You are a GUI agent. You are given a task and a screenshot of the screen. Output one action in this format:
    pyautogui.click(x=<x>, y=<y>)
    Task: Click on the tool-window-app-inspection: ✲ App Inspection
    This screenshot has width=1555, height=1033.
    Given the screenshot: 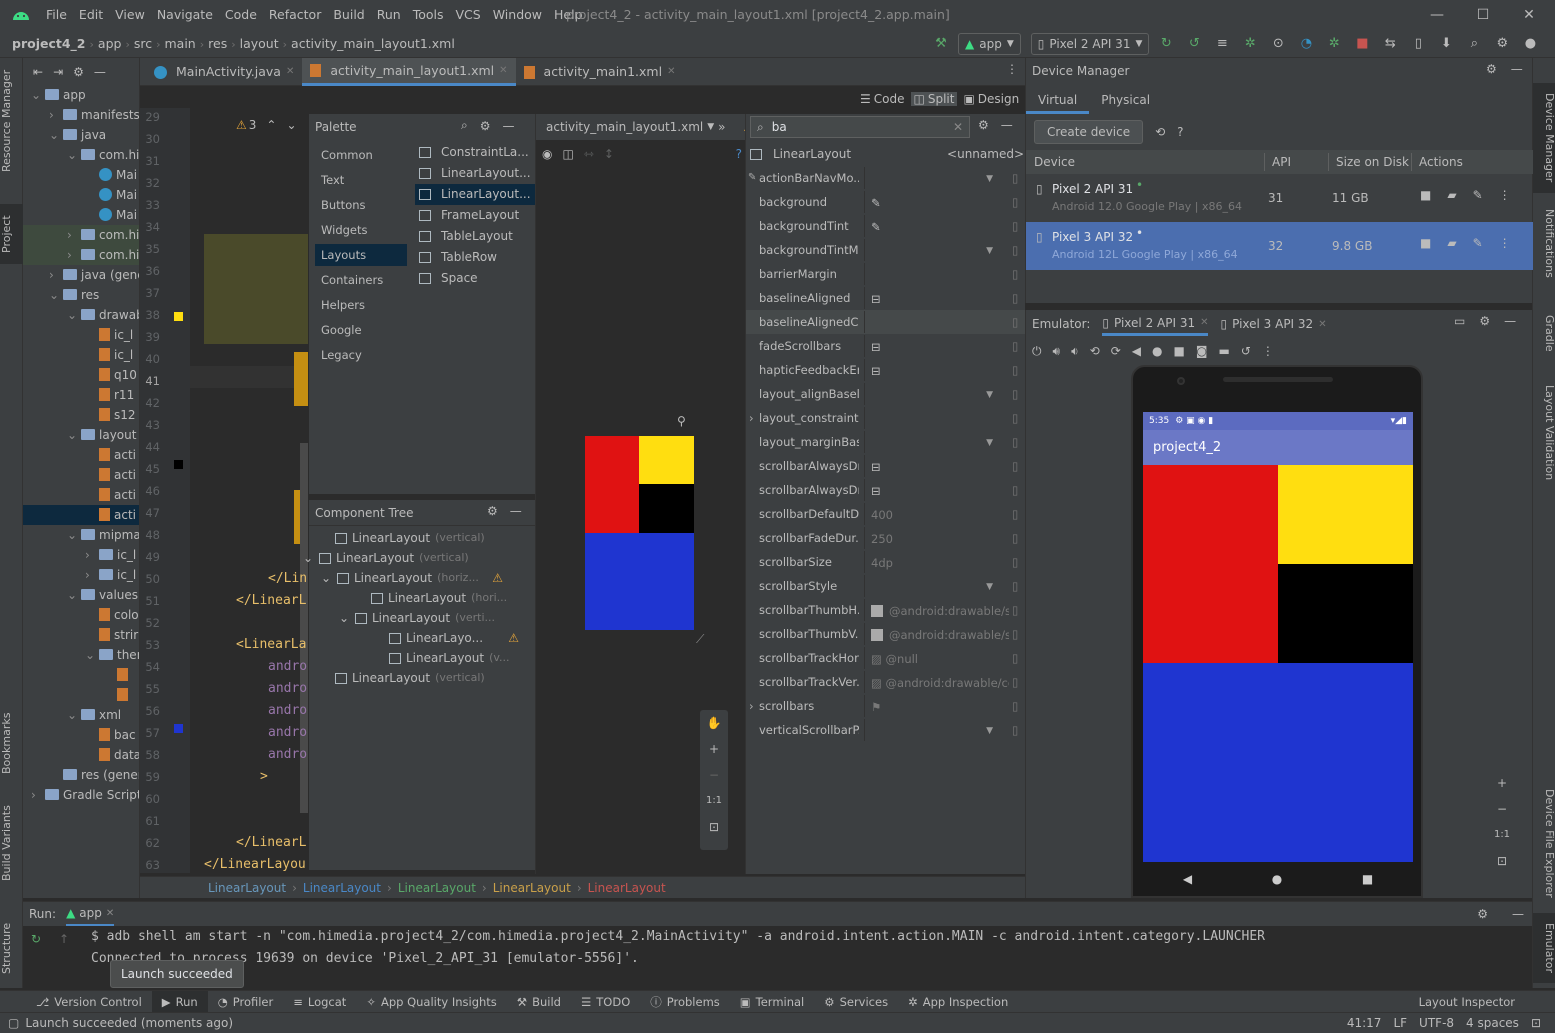 What is the action you would take?
    pyautogui.click(x=958, y=1002)
    